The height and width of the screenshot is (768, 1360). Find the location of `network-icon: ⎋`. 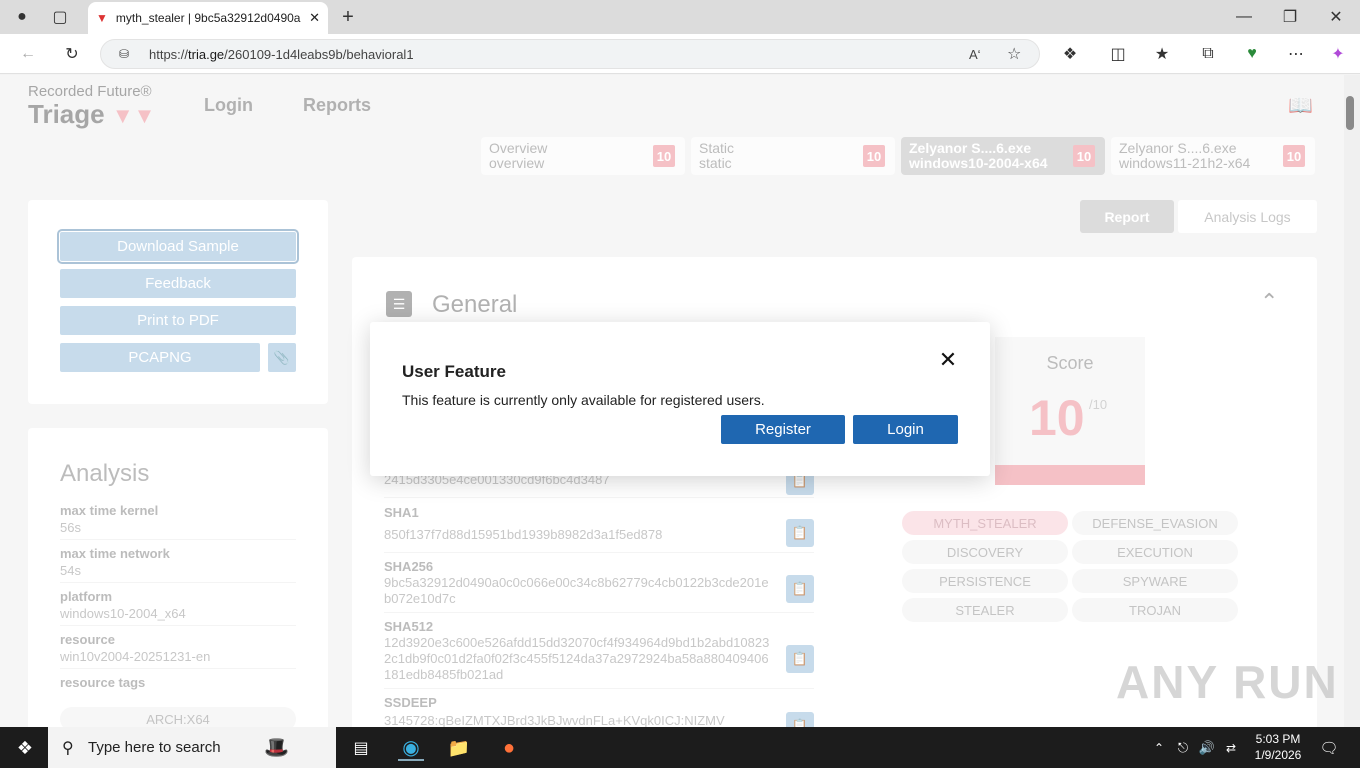

network-icon: ⎋ is located at coordinates (1183, 748).